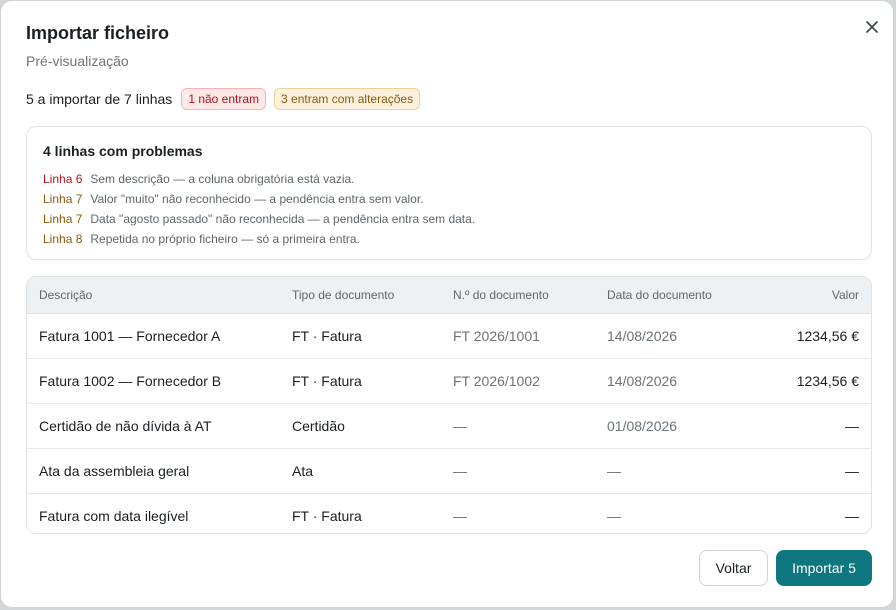  What do you see at coordinates (66, 295) in the screenshot?
I see `column-header-description: Descrição` at bounding box center [66, 295].